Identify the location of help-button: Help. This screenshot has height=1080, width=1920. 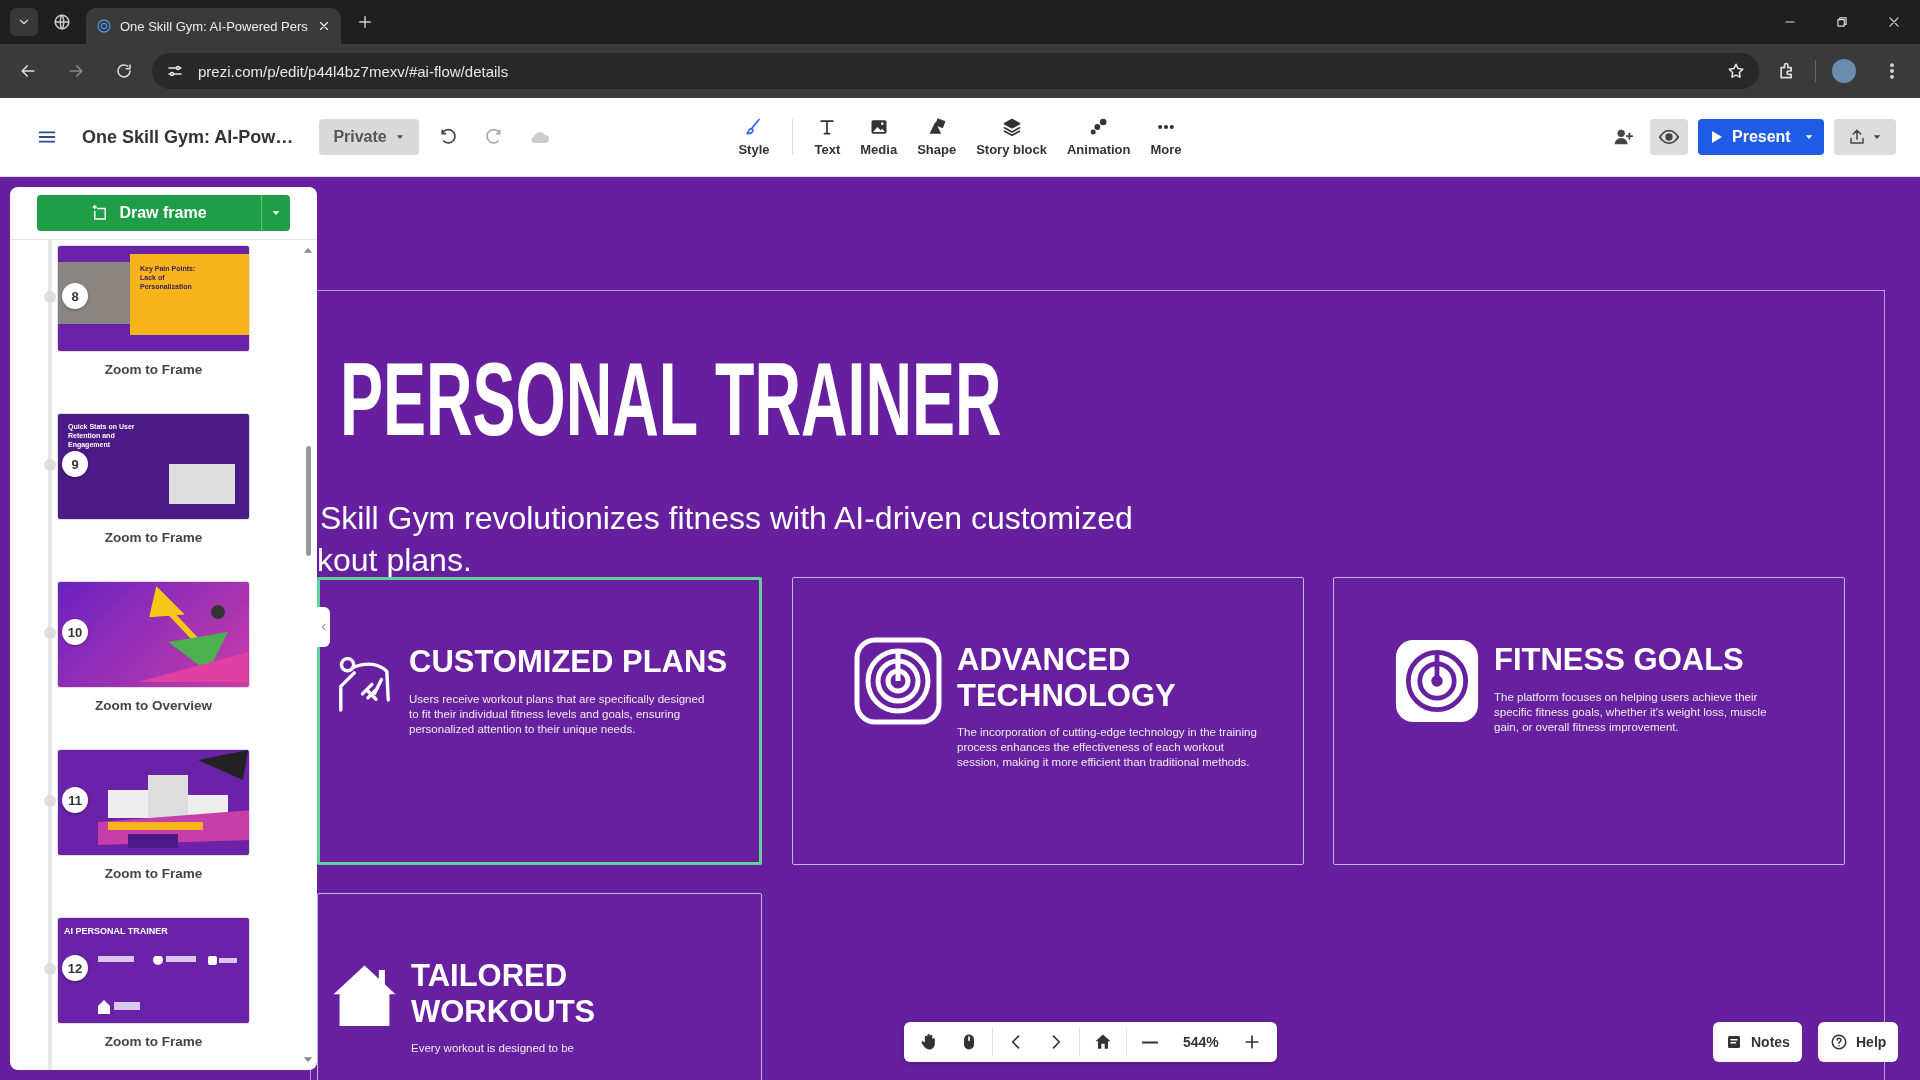
(1858, 1042).